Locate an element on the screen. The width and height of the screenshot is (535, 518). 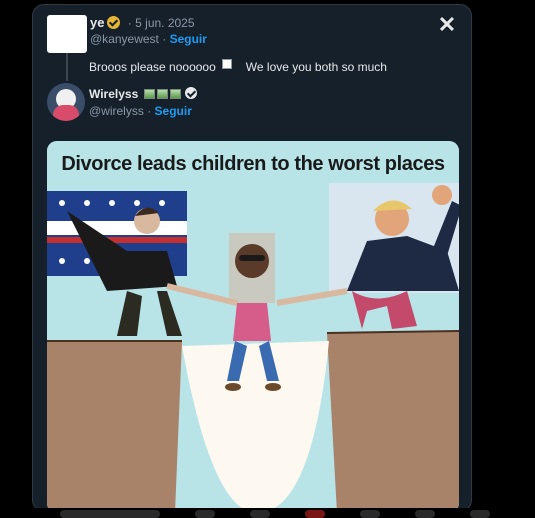
thread-line is located at coordinates (67, 67).